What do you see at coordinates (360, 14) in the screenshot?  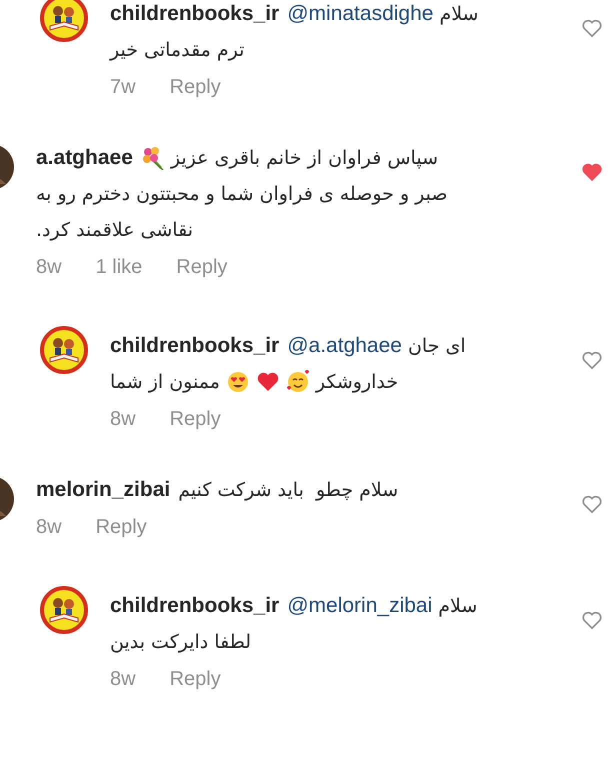 I see `mention-link: @minatasdighe` at bounding box center [360, 14].